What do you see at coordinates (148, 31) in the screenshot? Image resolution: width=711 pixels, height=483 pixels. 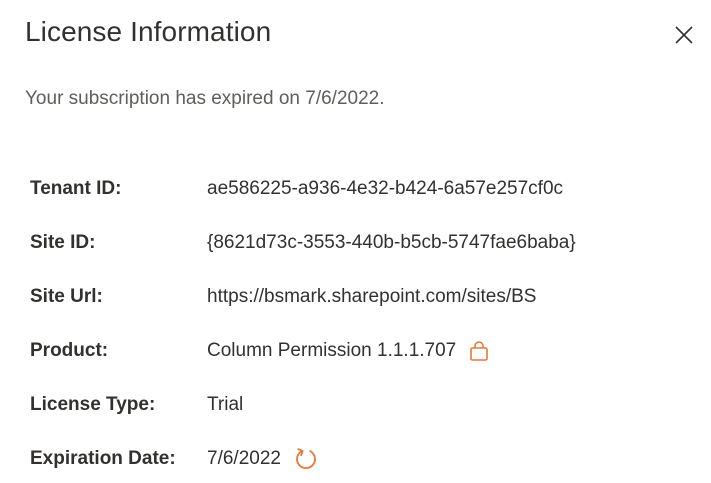 I see `dialog-title: License Information` at bounding box center [148, 31].